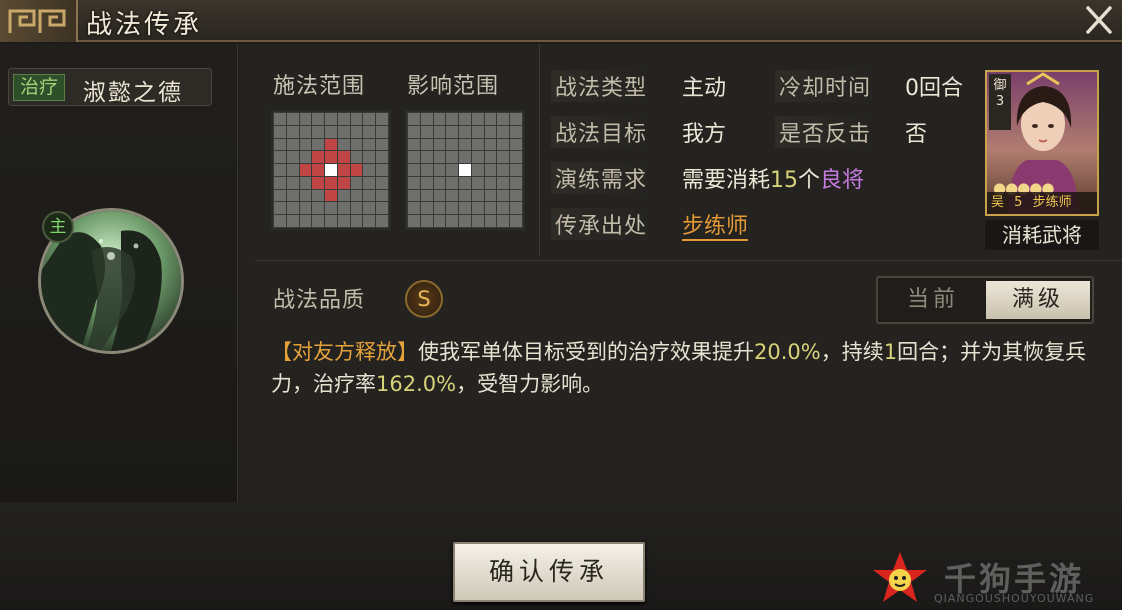 The width and height of the screenshot is (1122, 610). I want to click on watermark-subtext: QIANGOUSHOUYOUWANG, so click(1014, 598).